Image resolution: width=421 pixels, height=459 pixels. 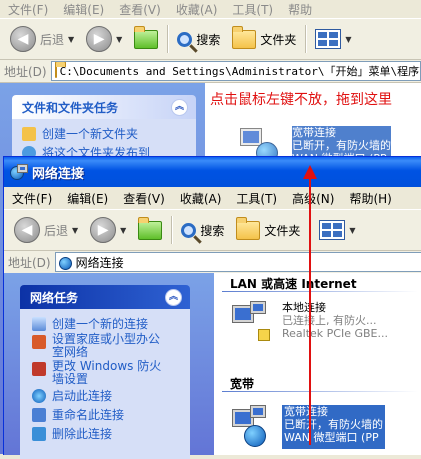 I want to click on broadband-connection-icon, so click(x=252, y=427).